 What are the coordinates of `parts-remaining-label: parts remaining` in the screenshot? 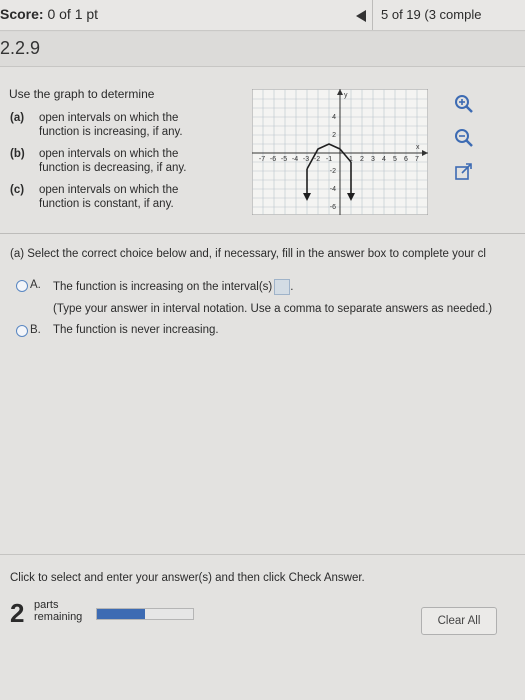 It's located at (58, 611).